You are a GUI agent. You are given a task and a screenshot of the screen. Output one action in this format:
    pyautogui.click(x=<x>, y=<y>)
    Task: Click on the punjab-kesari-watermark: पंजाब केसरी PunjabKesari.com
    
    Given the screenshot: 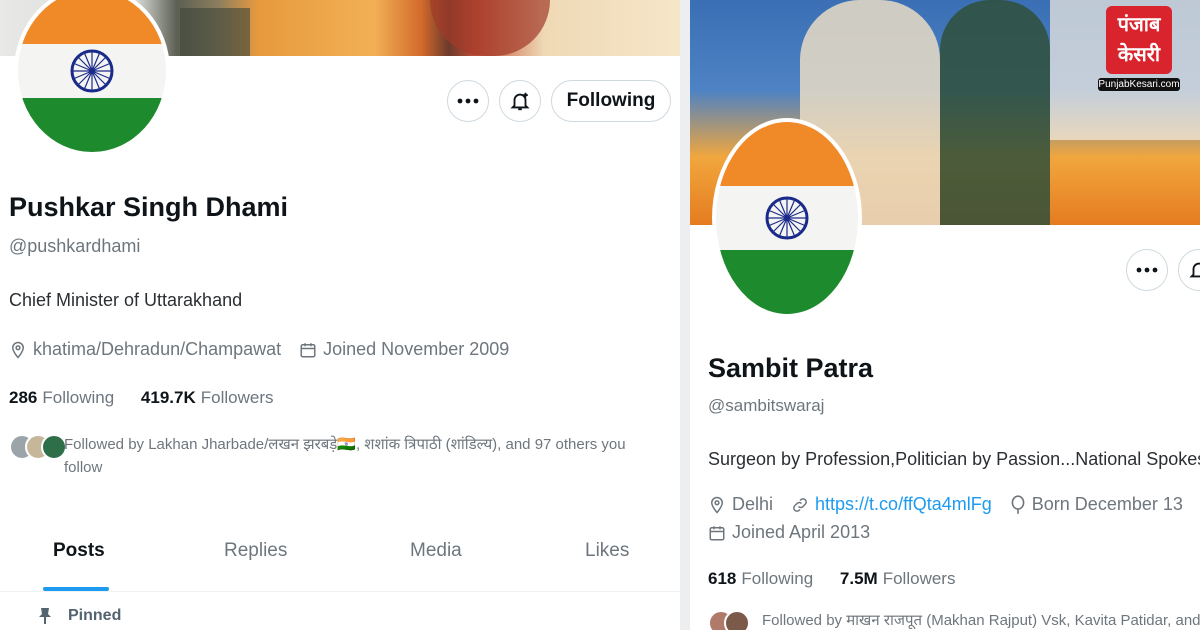 What is the action you would take?
    pyautogui.click(x=1139, y=48)
    